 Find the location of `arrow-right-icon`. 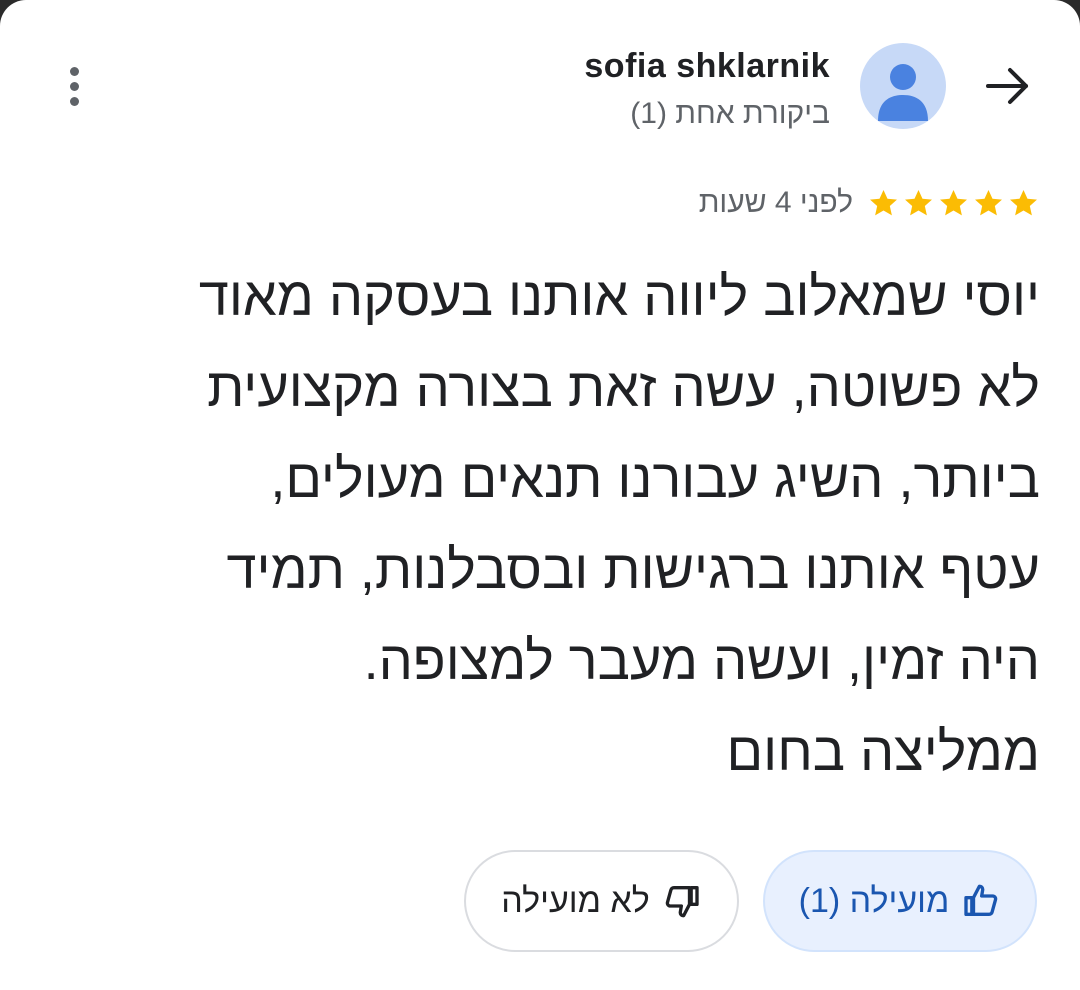

arrow-right-icon is located at coordinates (1007, 86).